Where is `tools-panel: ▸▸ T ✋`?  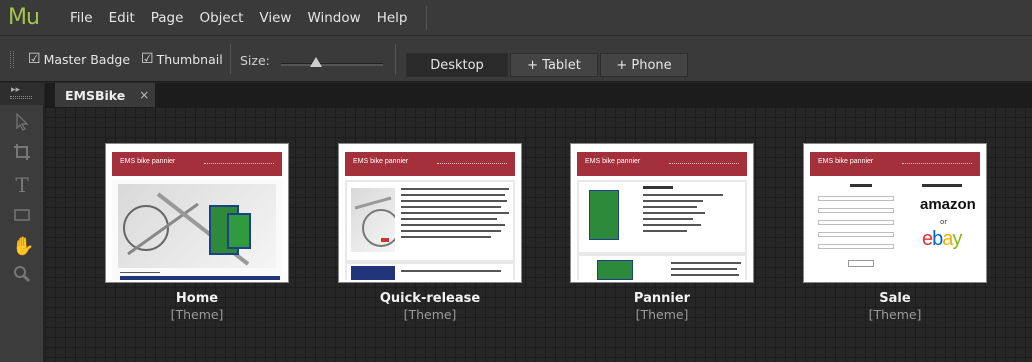
tools-panel: ▸▸ T ✋ is located at coordinates (22, 222).